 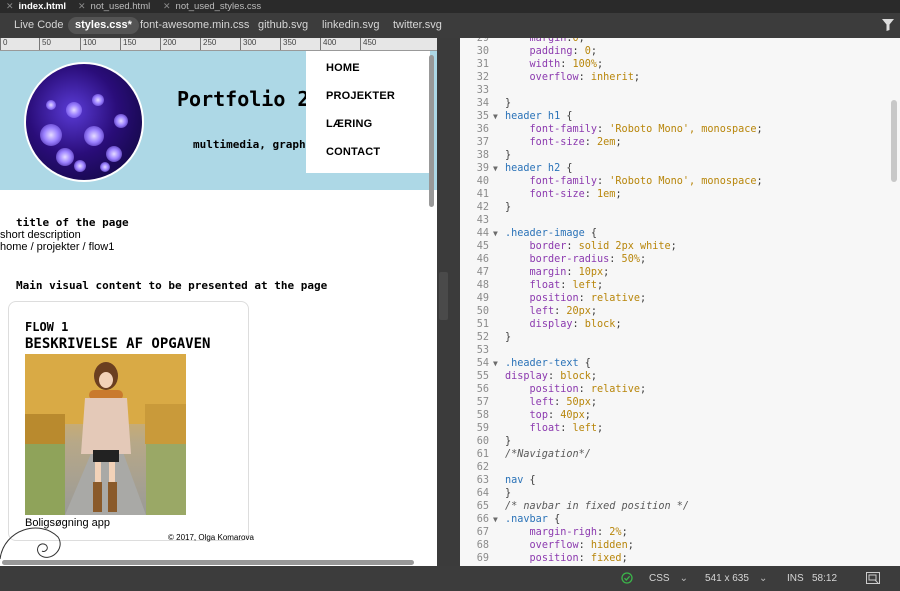 What do you see at coordinates (680, 363) in the screenshot?
I see `code-line: 54 ▼ .header-text {` at bounding box center [680, 363].